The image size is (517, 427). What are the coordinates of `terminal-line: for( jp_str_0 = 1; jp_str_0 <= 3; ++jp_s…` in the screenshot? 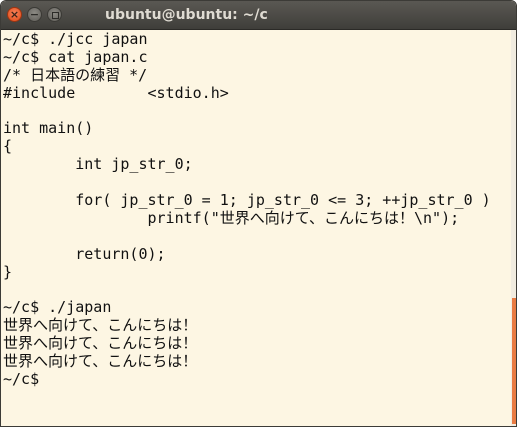 It's located at (247, 200).